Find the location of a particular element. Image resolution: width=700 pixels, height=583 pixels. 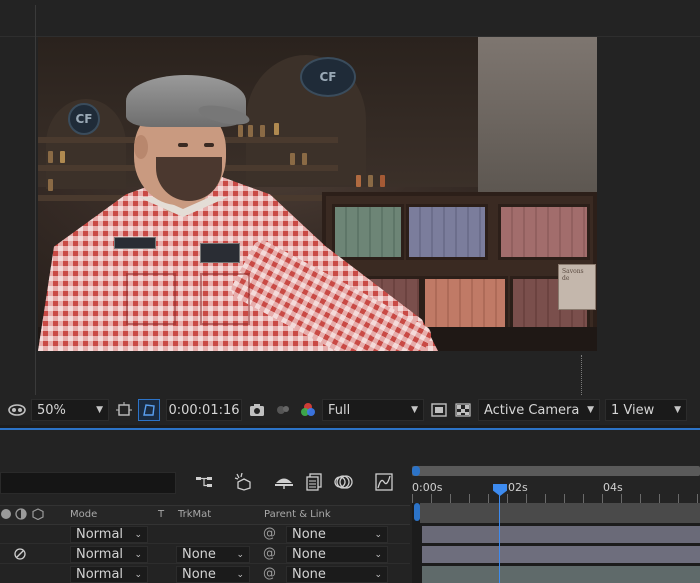

camera-view-value: Active Camera is located at coordinates (532, 410).